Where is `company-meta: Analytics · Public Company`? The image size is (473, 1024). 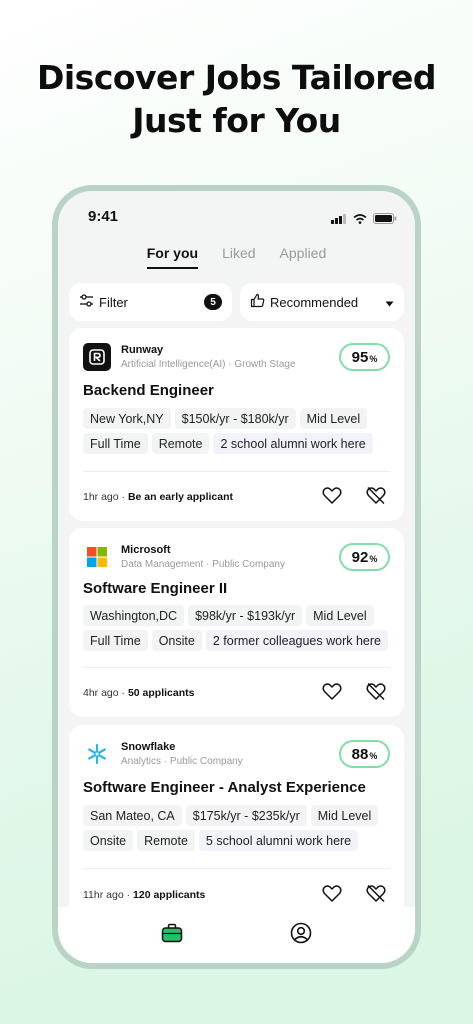 company-meta: Analytics · Public Company is located at coordinates (182, 761).